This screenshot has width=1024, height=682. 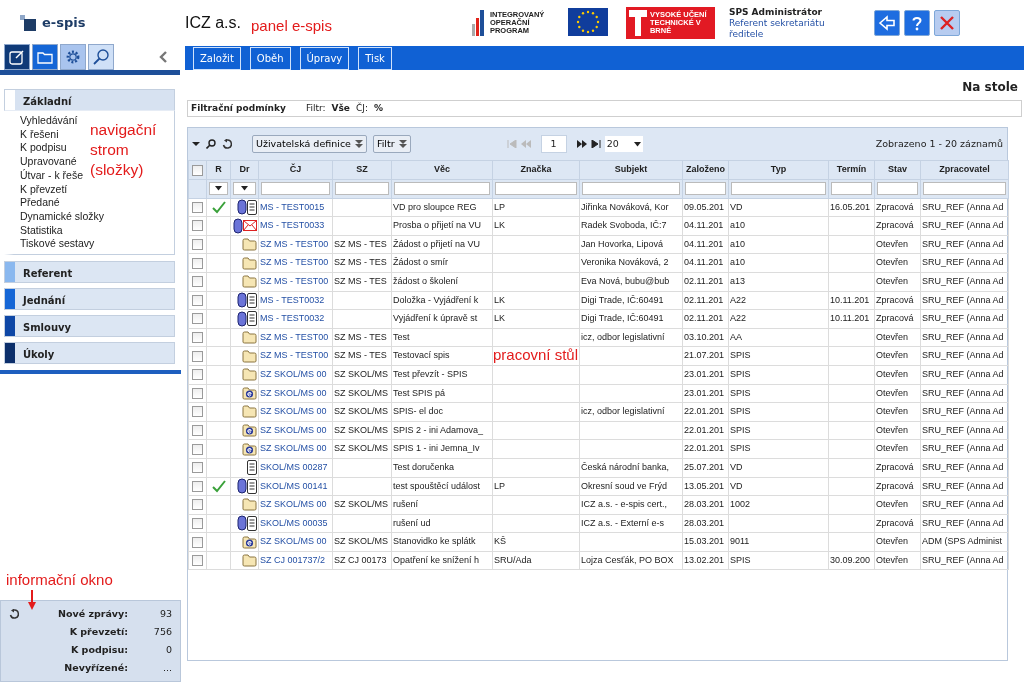 What do you see at coordinates (499, 318) in the screenshot?
I see `table-cell: LK` at bounding box center [499, 318].